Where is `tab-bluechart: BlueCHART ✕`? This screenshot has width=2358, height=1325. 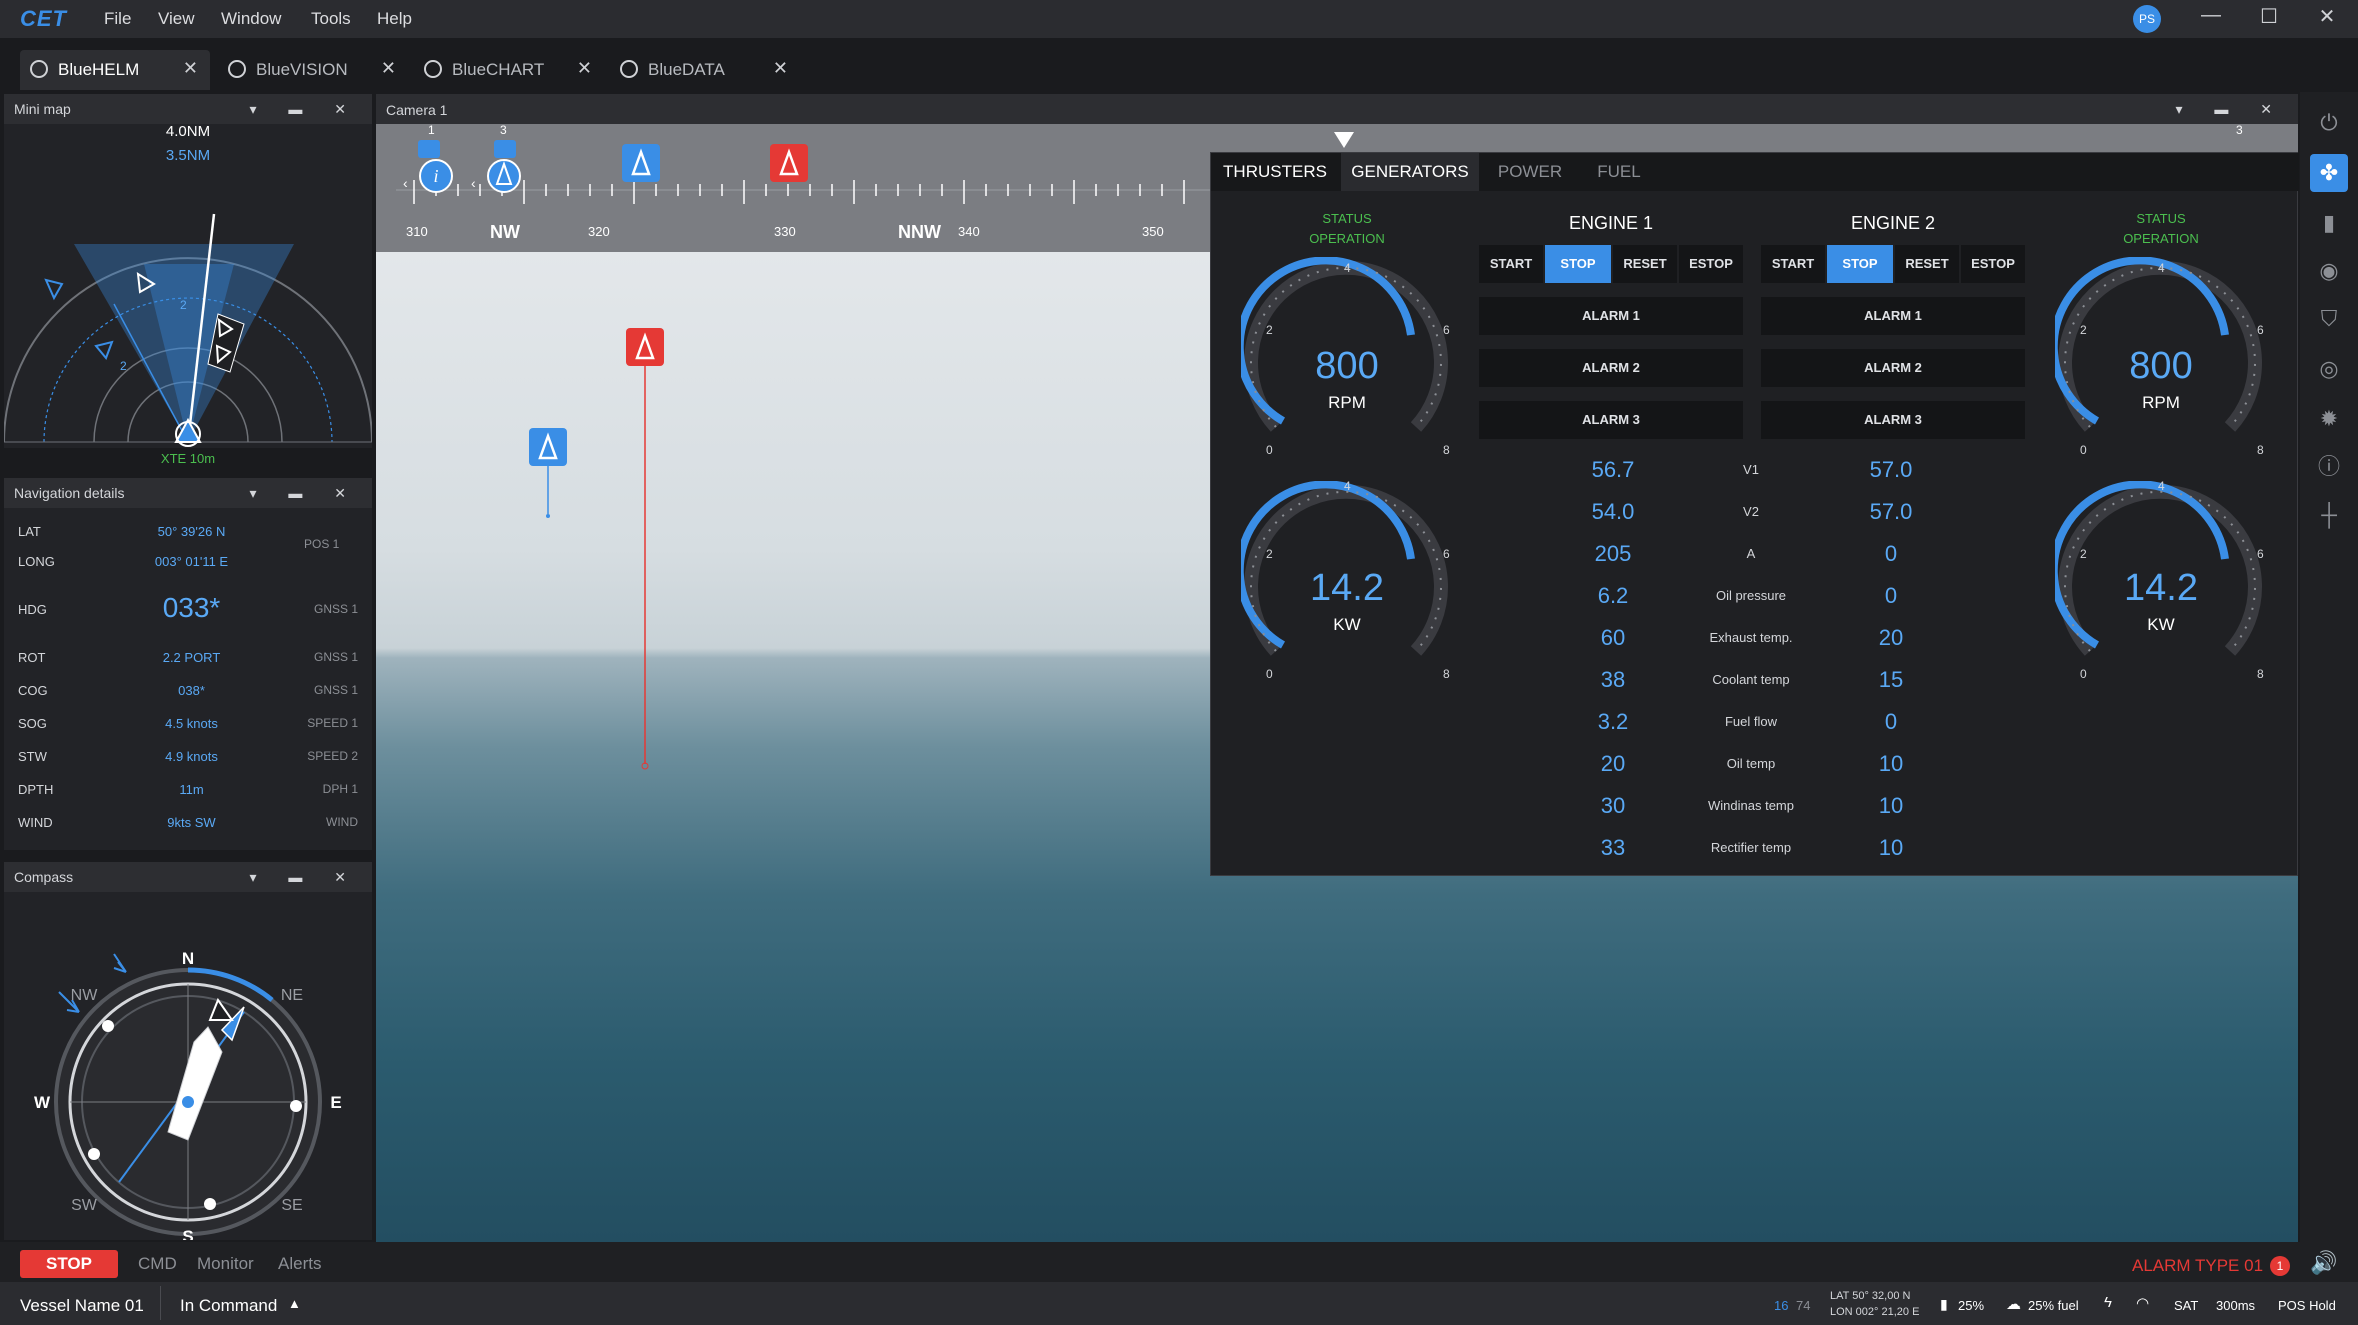
tab-bluechart: BlueCHART ✕ is located at coordinates (509, 70).